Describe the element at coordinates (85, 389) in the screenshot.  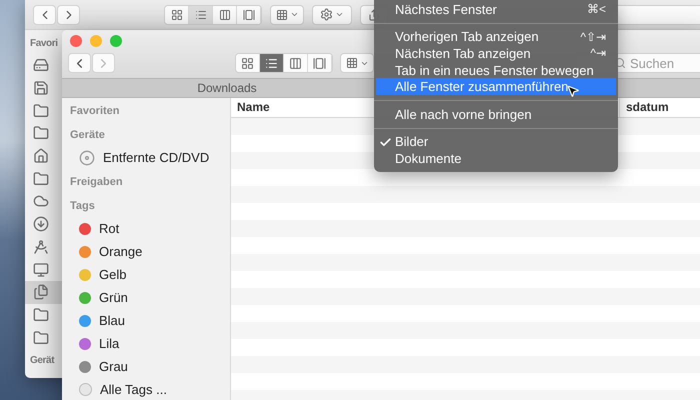
I see `tag-dot` at that location.